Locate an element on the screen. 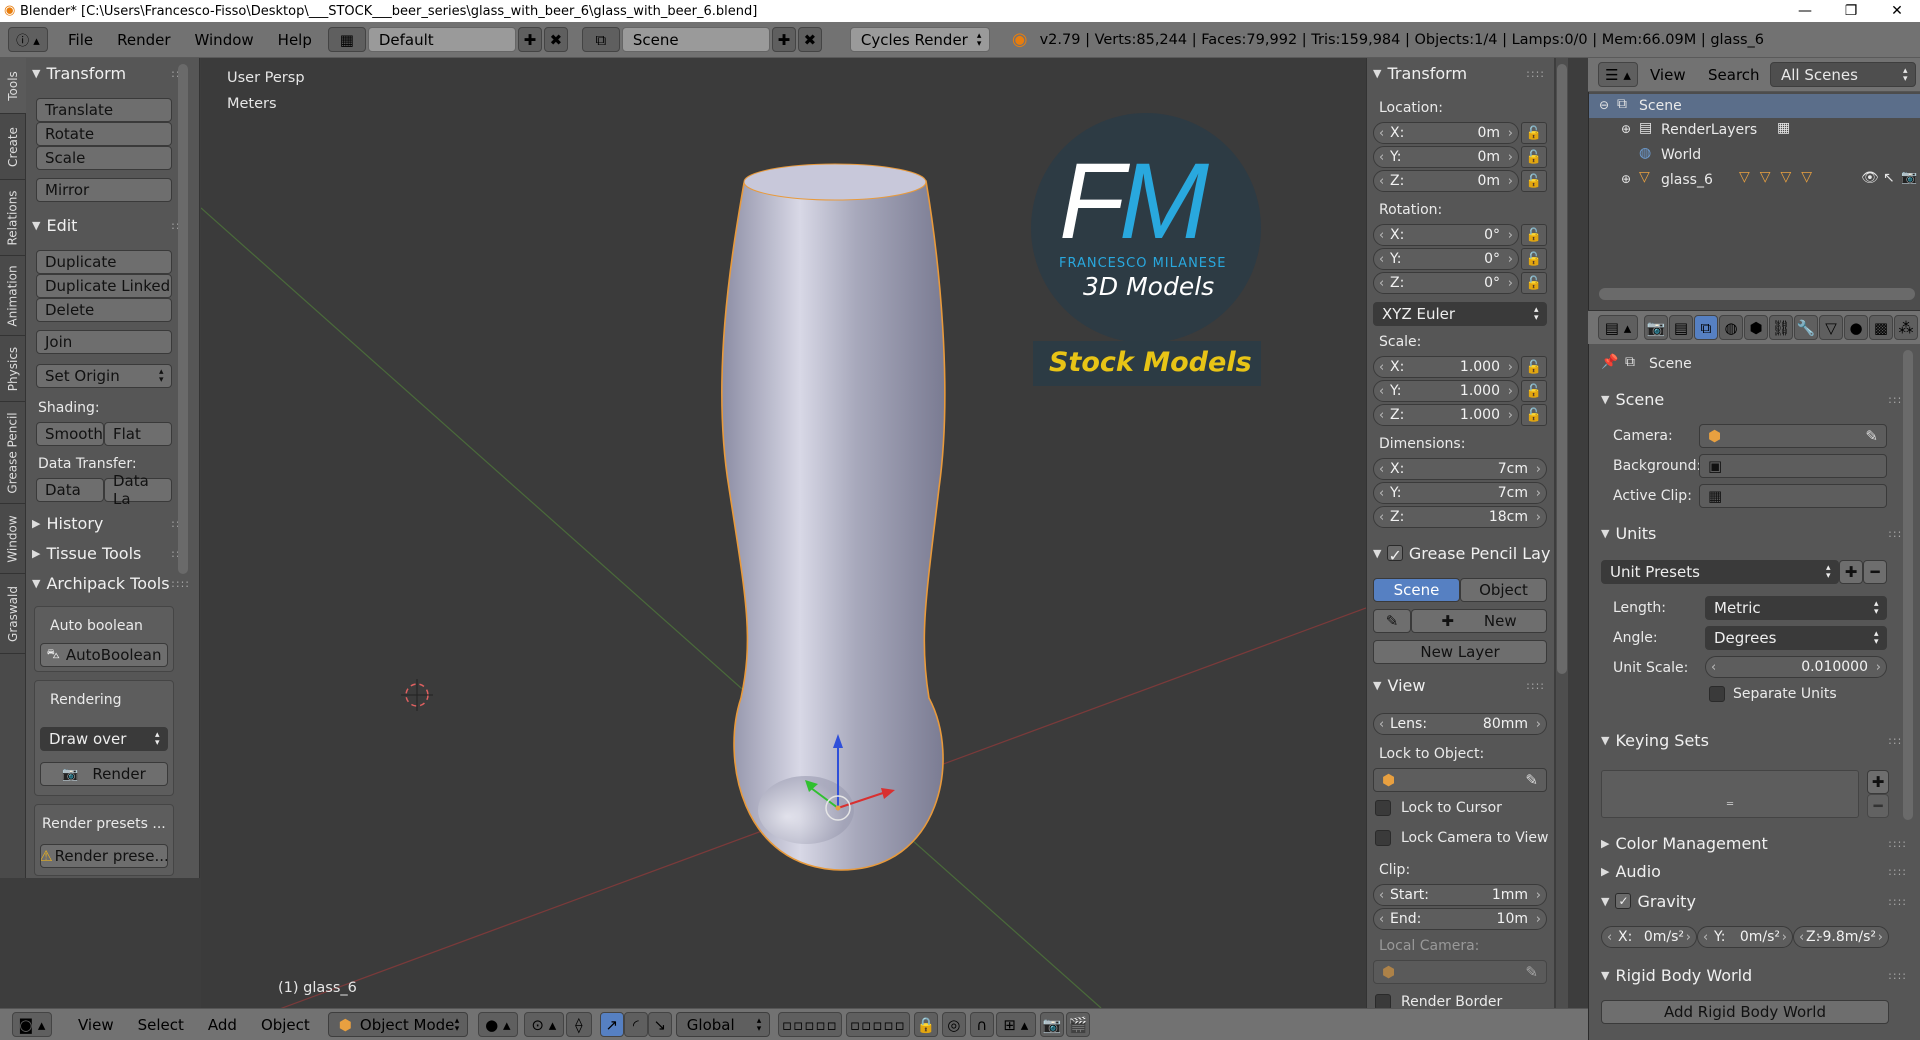 The width and height of the screenshot is (1920, 1040). tab-grease-pencil: Grease Pencil is located at coordinates (13, 453).